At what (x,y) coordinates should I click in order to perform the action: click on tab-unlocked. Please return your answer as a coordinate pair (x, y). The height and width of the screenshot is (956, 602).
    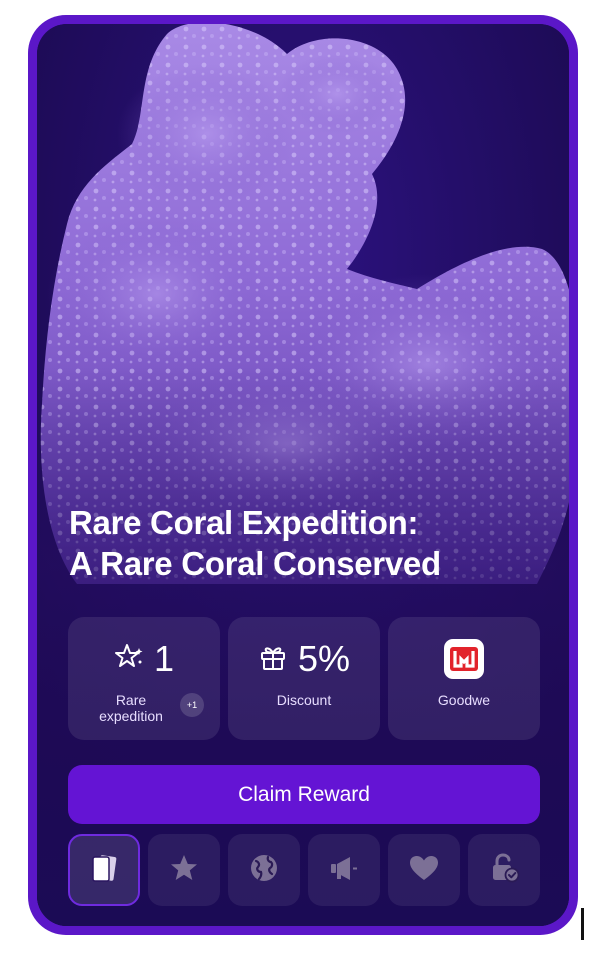
    Looking at the image, I should click on (504, 870).